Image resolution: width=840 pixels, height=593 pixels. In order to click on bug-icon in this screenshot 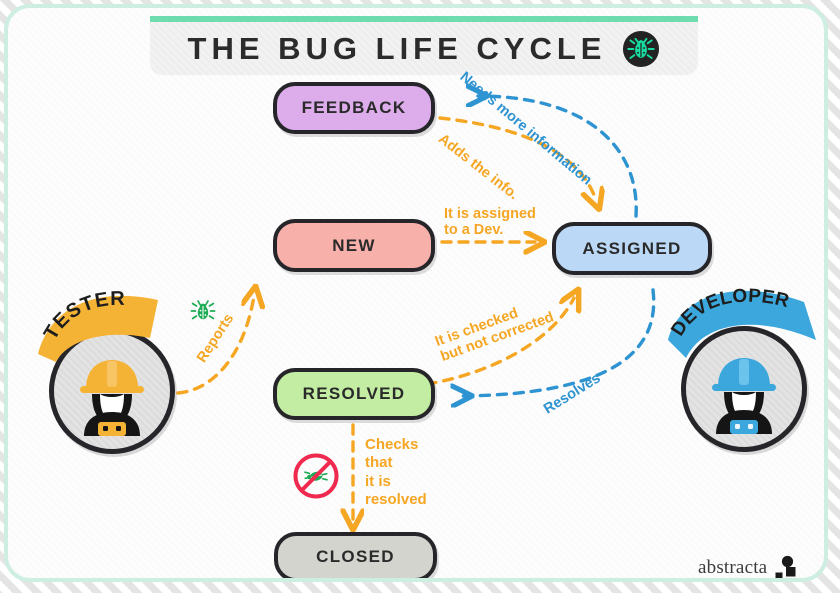, I will do `click(203, 310)`.